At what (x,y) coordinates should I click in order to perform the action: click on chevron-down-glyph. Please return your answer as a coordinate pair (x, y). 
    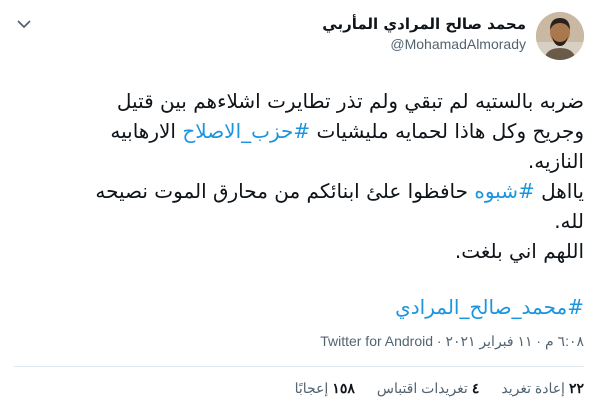
    Looking at the image, I should click on (24, 24).